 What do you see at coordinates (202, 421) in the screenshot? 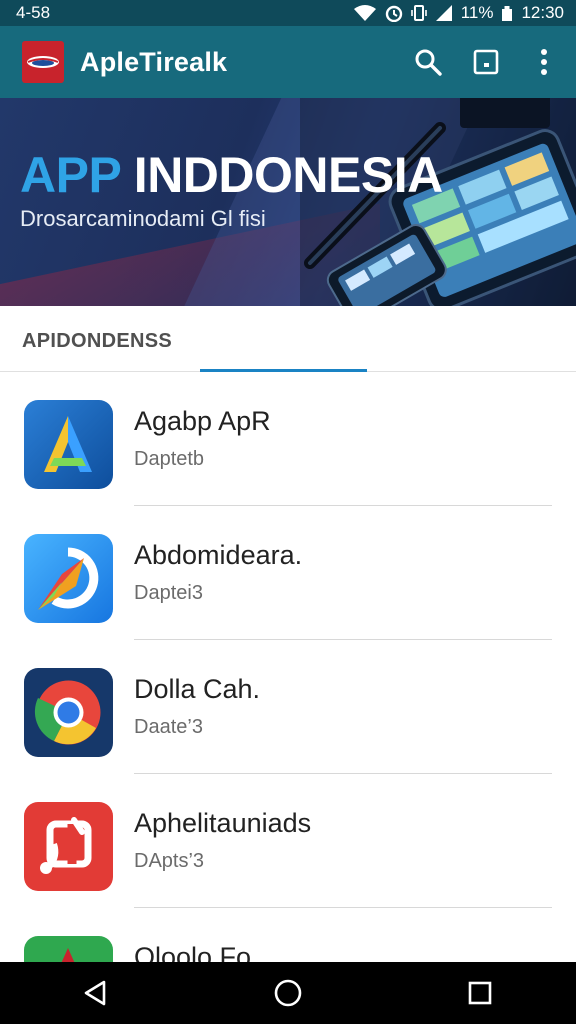
I see `app-name: Agabp ApR` at bounding box center [202, 421].